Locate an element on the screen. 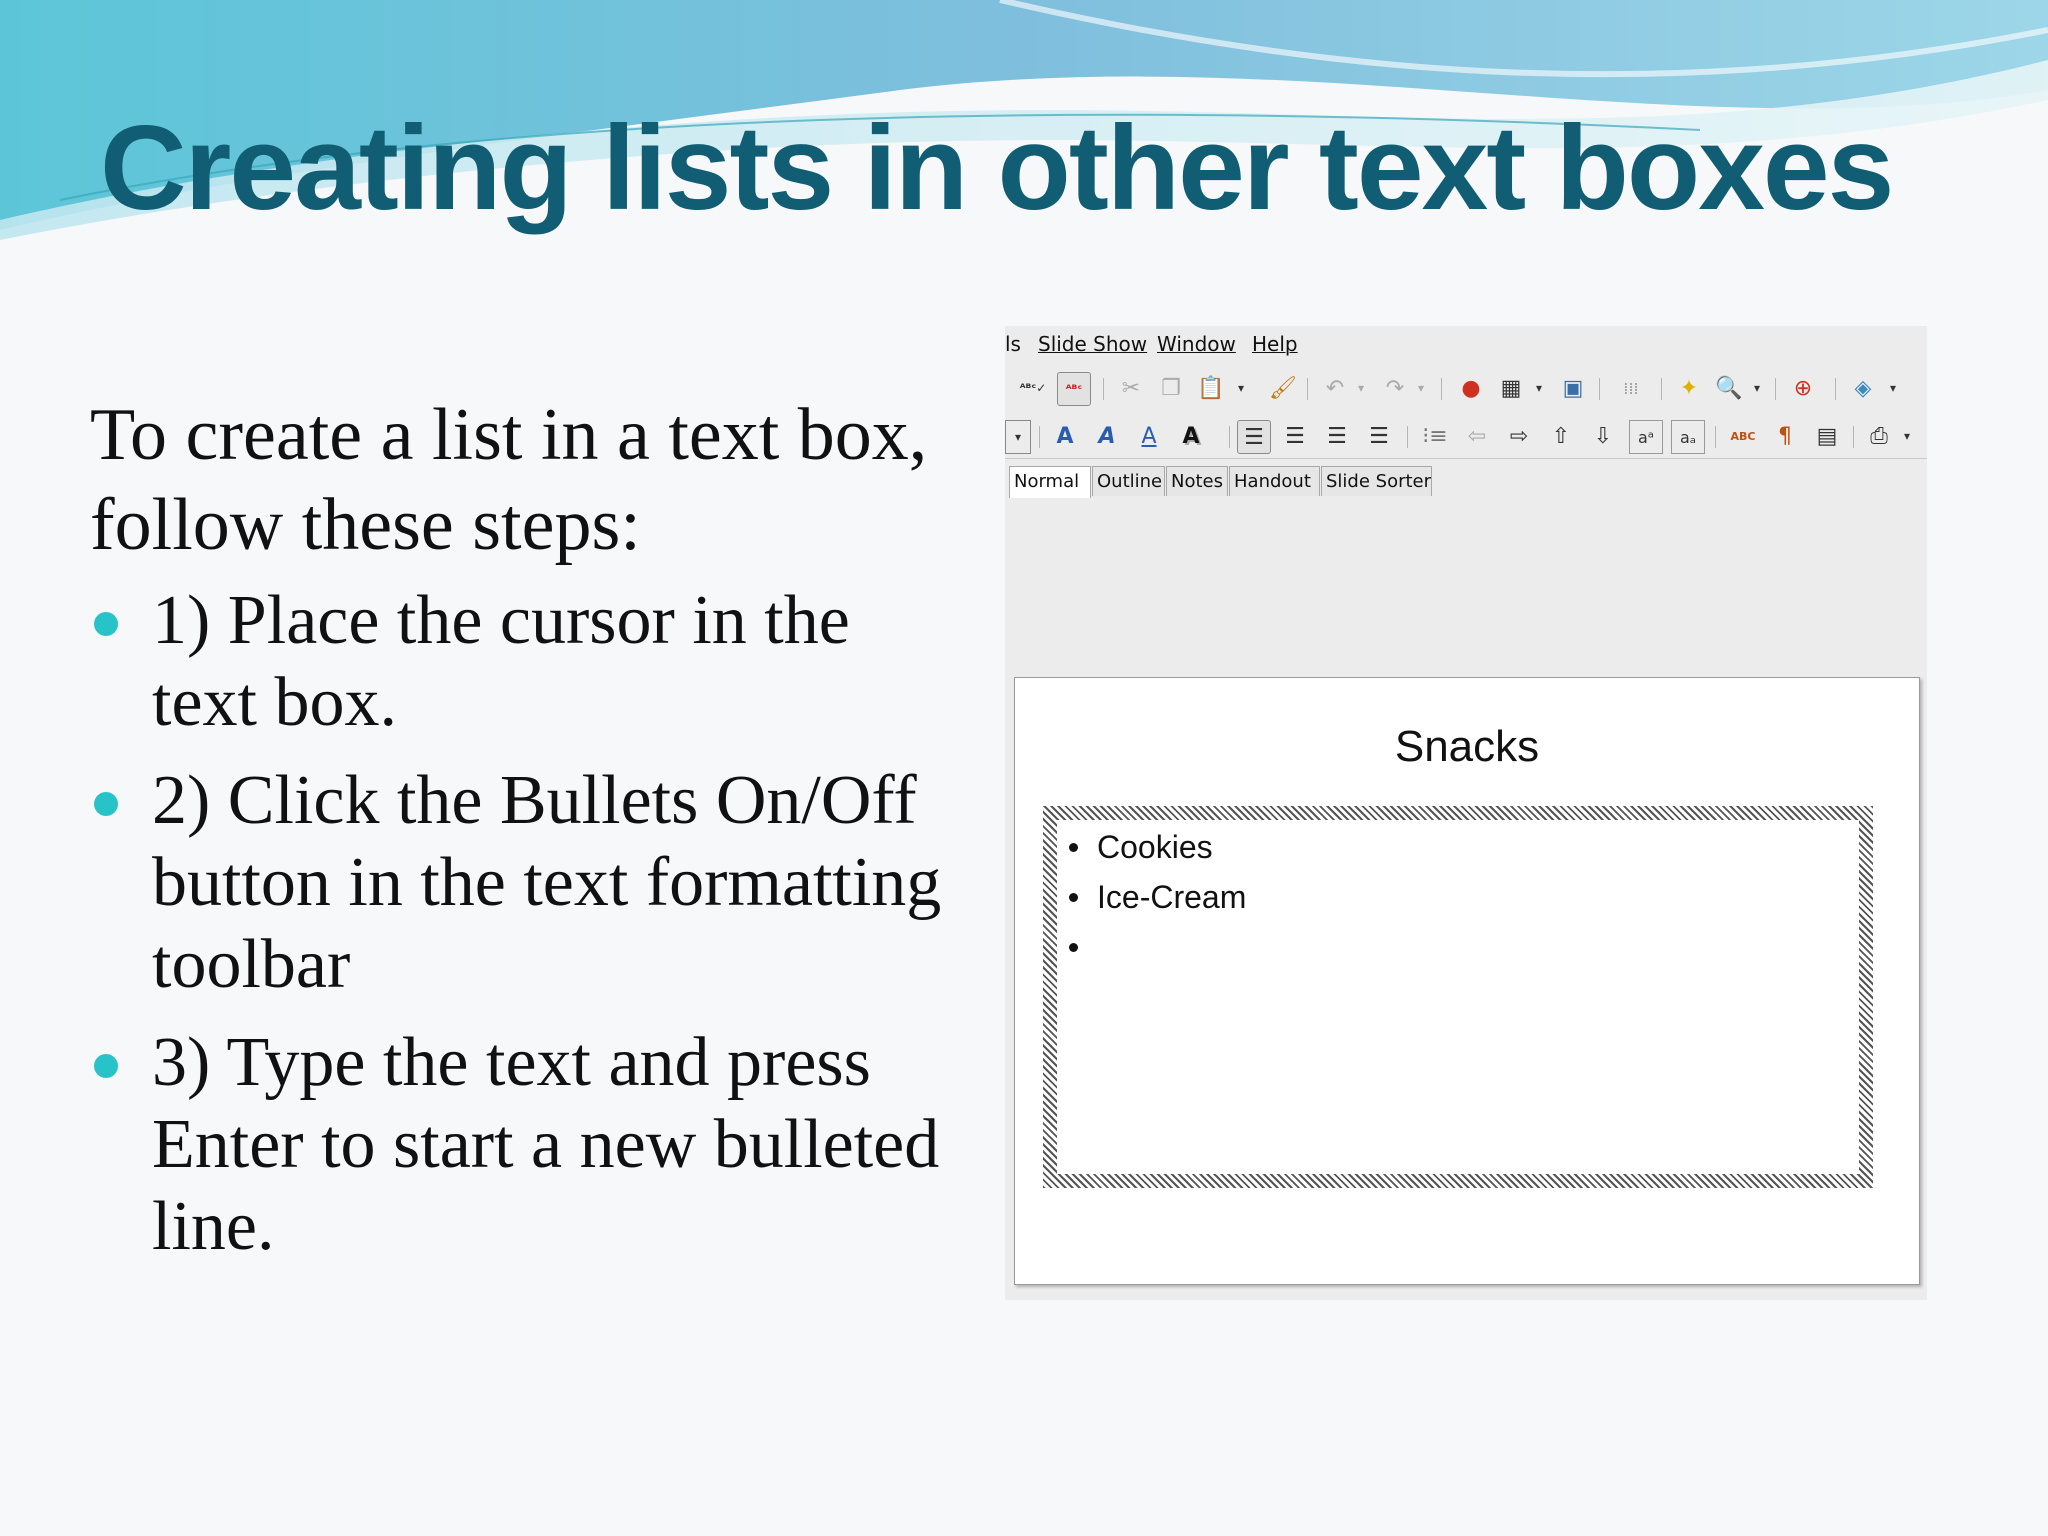 The image size is (2048, 1536). menu-window: Window is located at coordinates (1196, 344).